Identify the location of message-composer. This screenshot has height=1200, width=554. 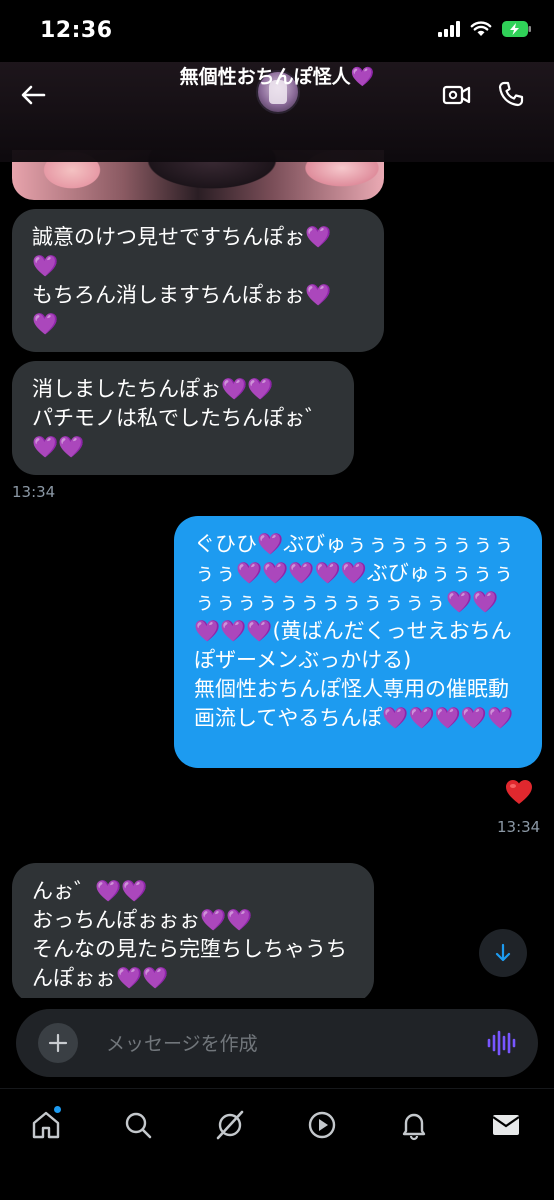
(277, 1043).